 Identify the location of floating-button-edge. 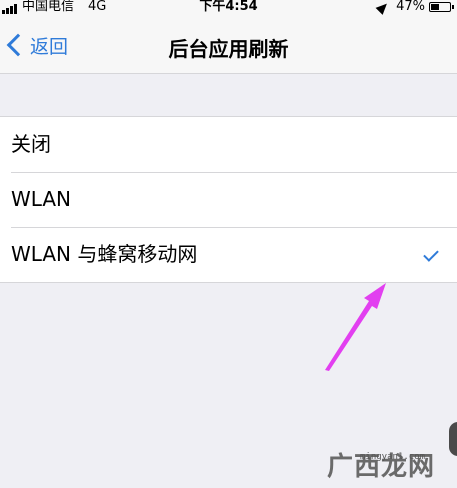
(453, 439).